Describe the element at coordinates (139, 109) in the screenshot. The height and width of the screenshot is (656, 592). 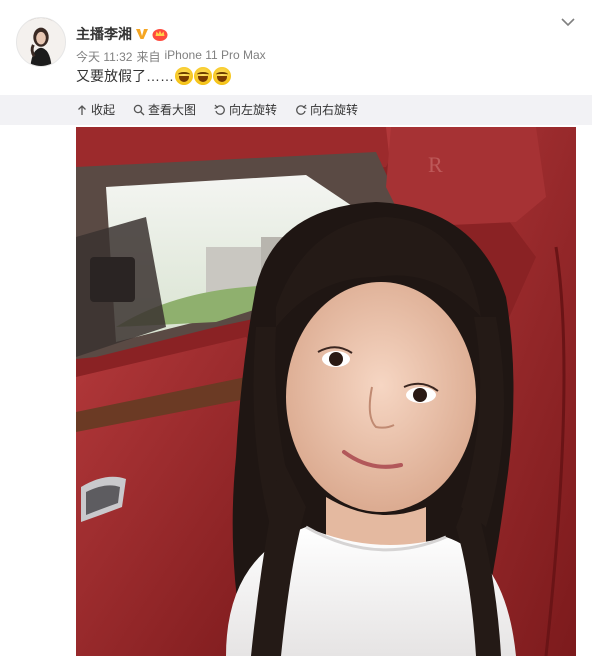
I see `search-icon` at that location.